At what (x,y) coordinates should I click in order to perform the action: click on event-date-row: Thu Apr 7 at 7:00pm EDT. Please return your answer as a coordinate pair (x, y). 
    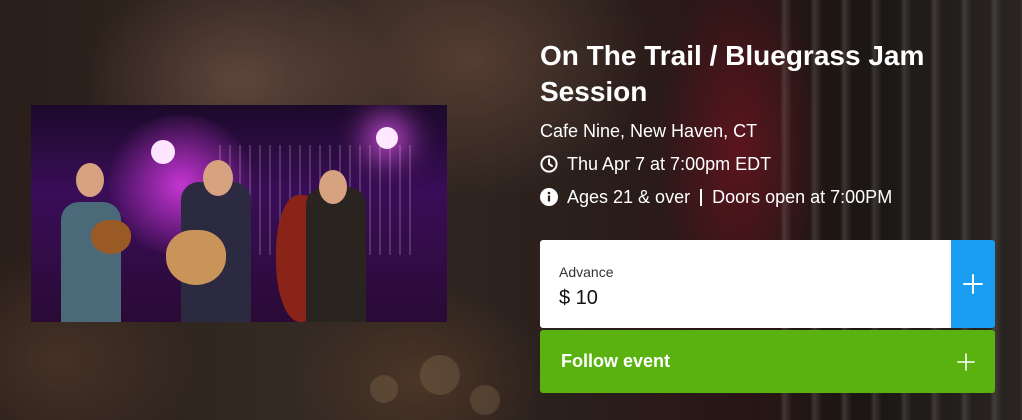
    Looking at the image, I should click on (655, 164).